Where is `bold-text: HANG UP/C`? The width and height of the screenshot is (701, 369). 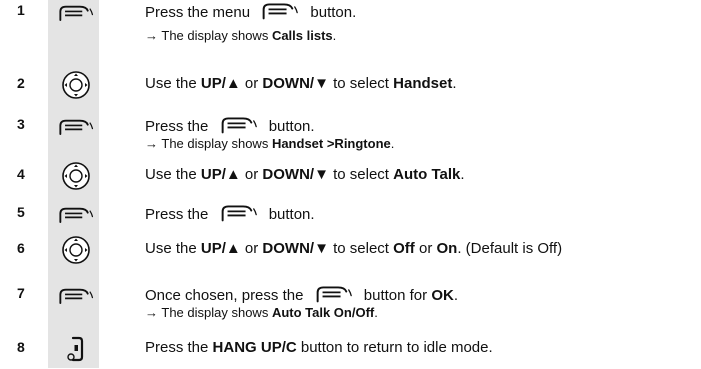
bold-text: HANG UP/C is located at coordinates (254, 347).